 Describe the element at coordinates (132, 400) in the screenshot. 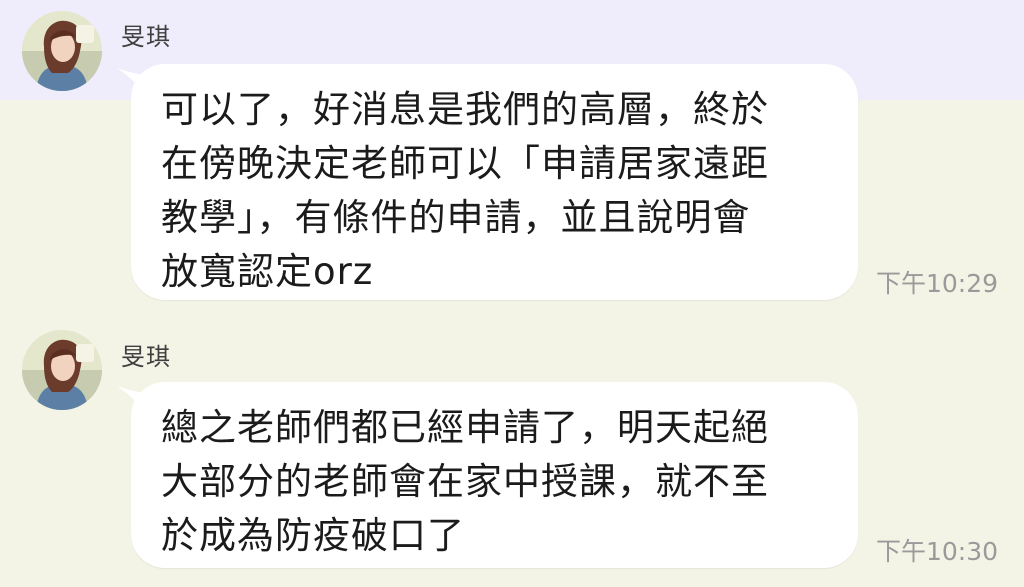

I see `bubble-tail` at that location.